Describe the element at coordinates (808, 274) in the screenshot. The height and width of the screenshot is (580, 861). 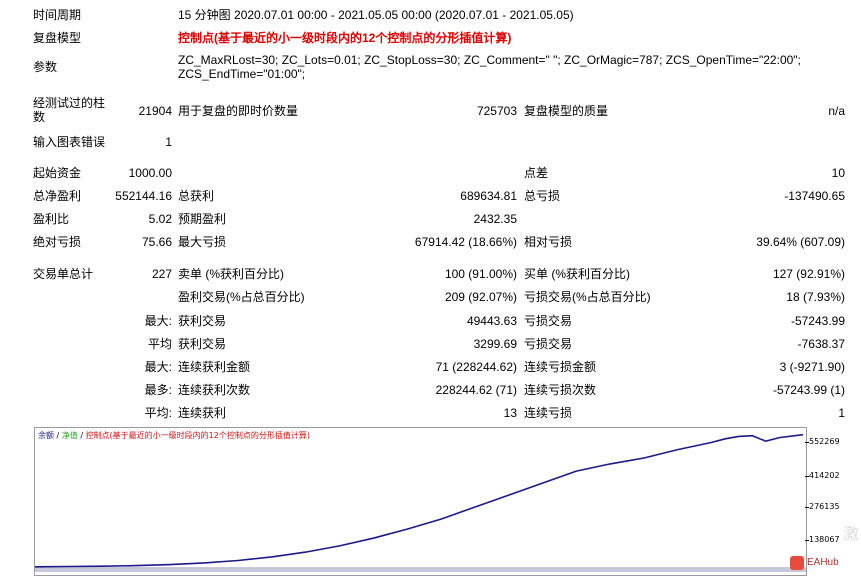
I see `long-trades-value: 127 (92.91%)` at that location.